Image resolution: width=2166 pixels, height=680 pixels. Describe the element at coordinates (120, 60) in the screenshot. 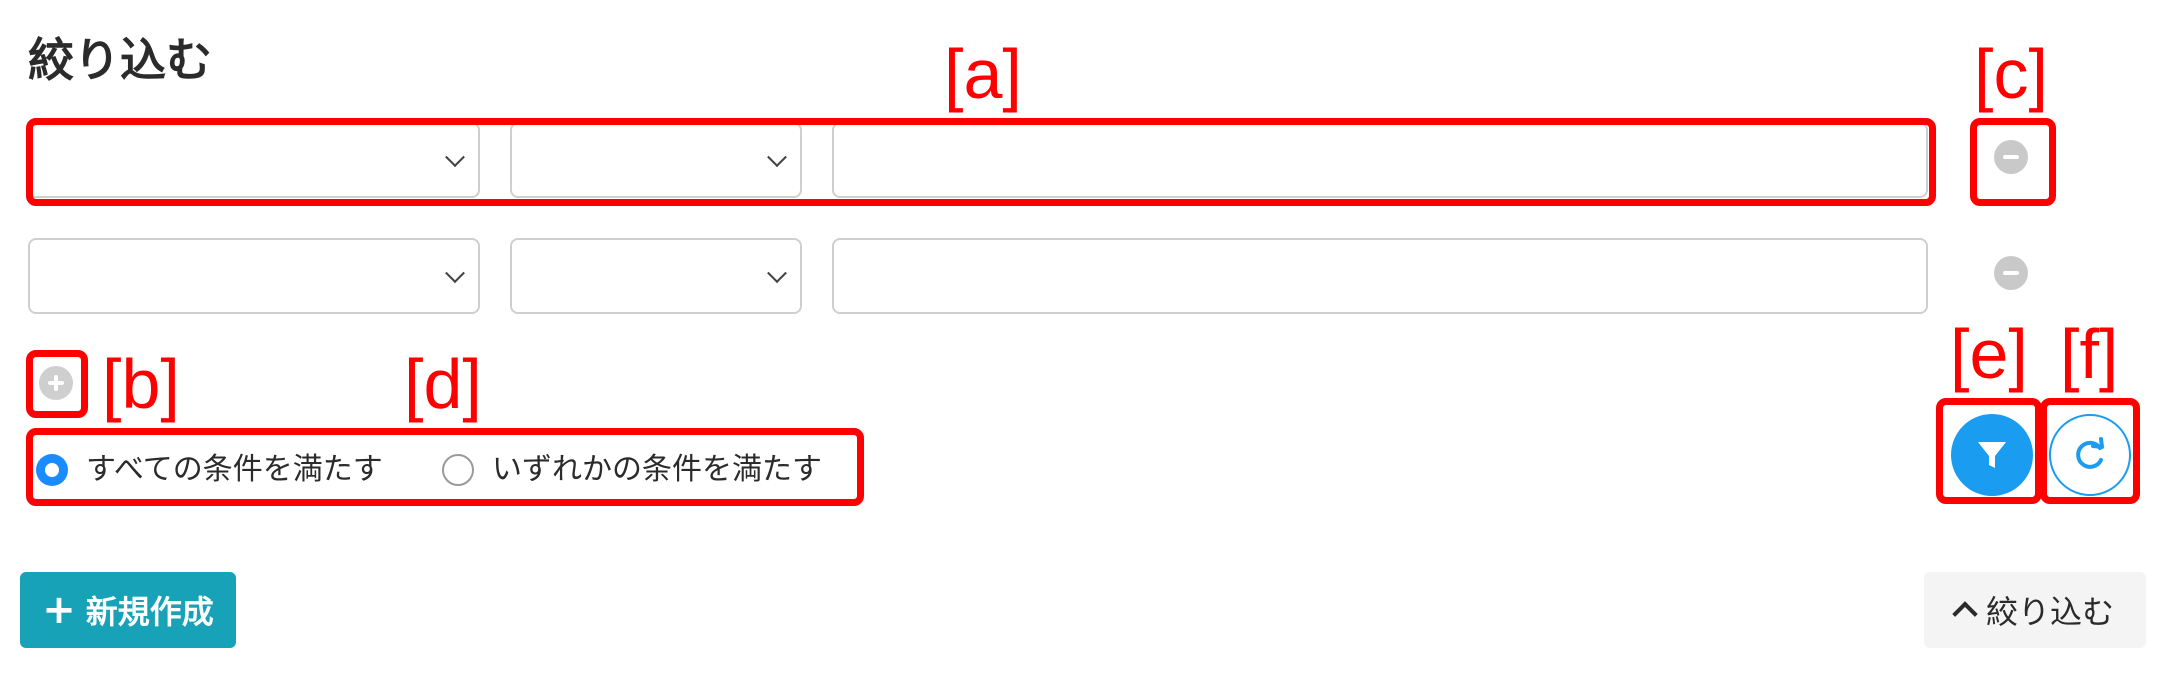

I see `filter-title: 絞り込む` at that location.